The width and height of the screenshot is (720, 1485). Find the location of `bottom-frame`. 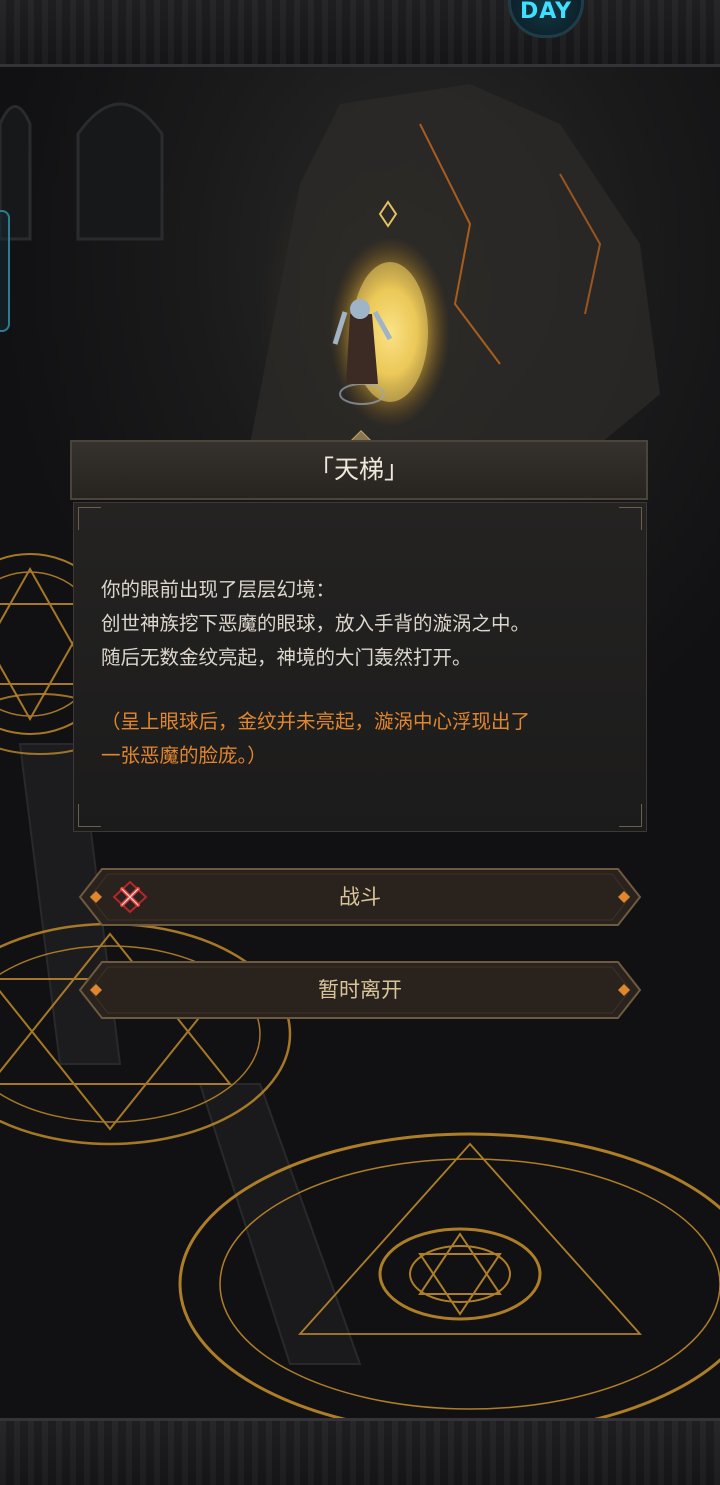

bottom-frame is located at coordinates (360, 1451).